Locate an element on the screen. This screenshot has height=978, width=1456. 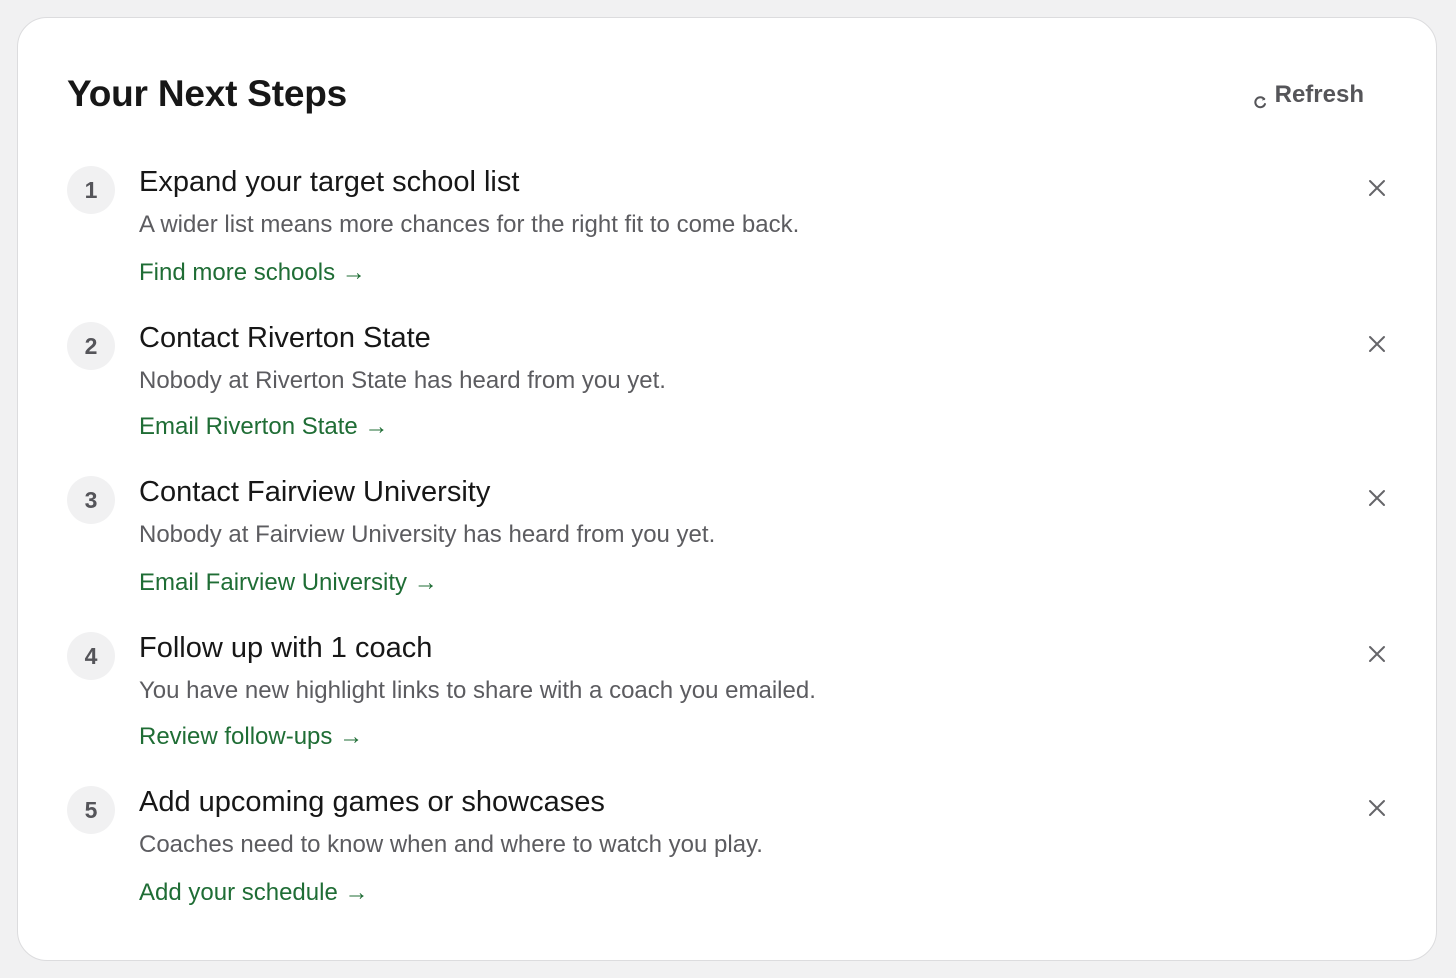
find-more-schools-link: Find more schools → is located at coordinates (252, 273).